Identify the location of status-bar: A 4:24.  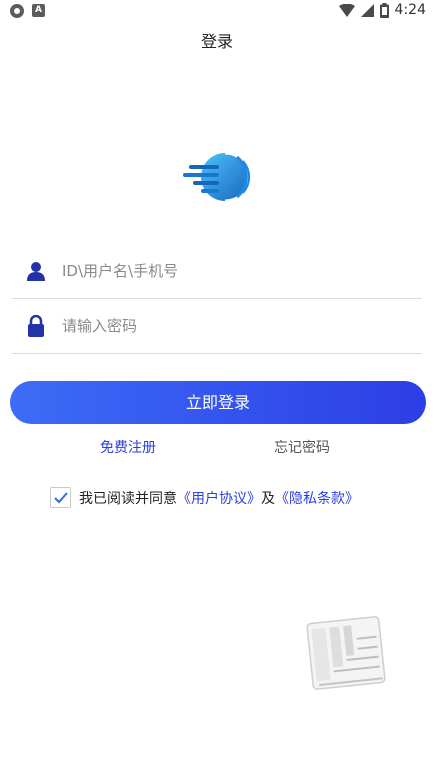
(217, 12).